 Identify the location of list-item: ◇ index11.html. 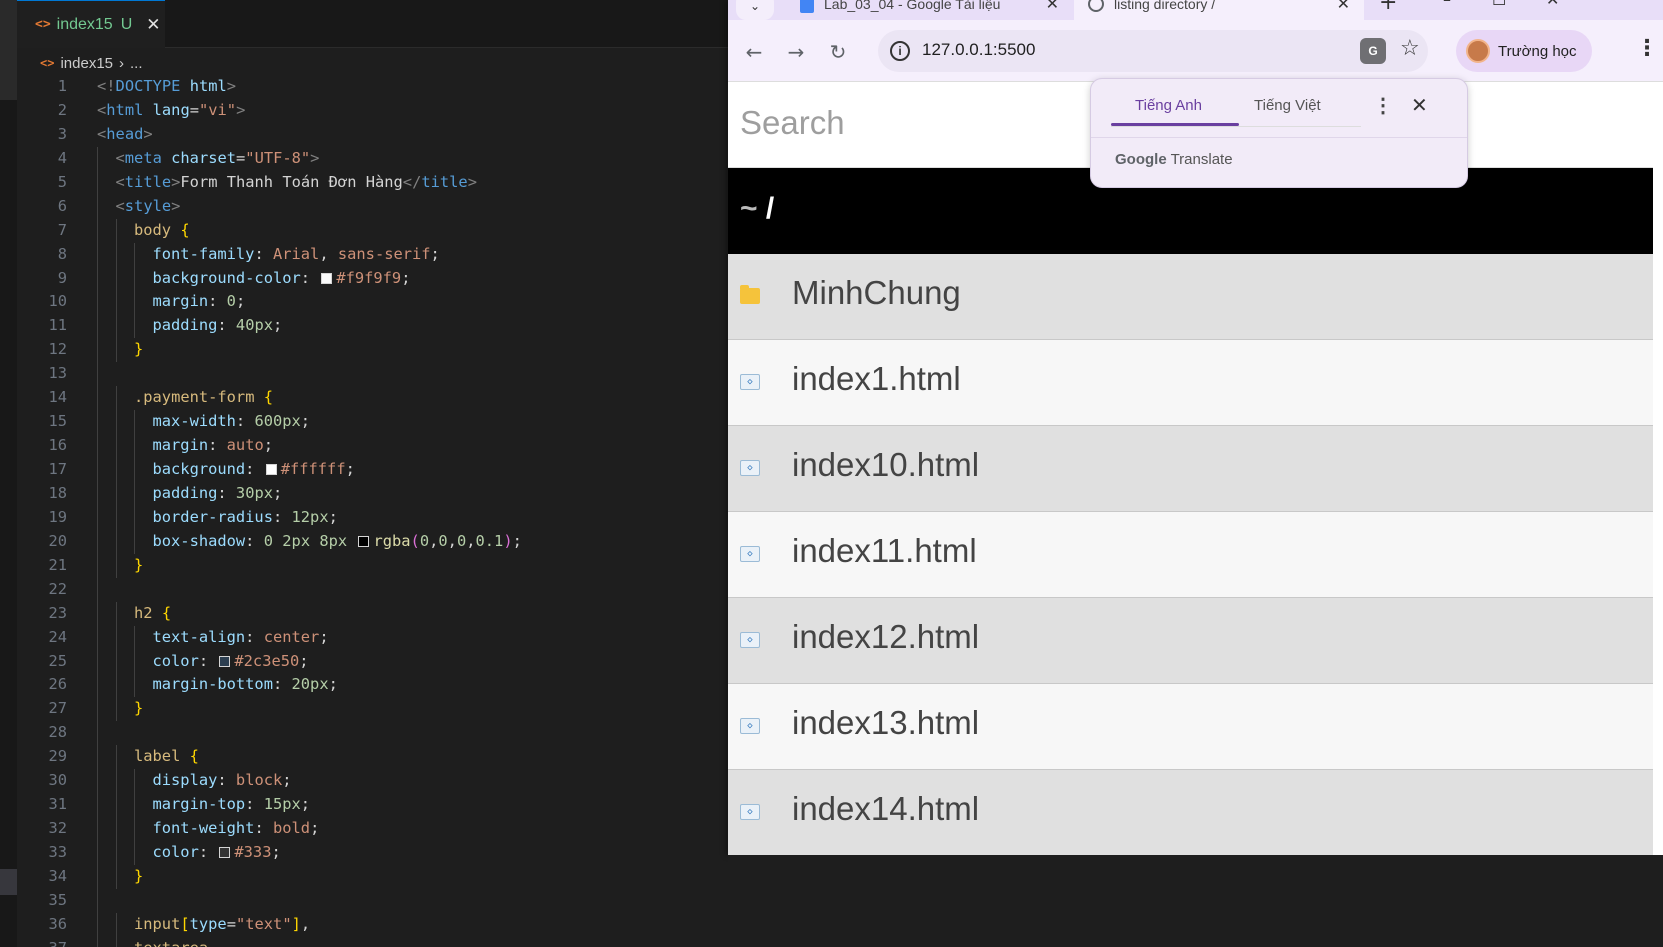
(1190, 555).